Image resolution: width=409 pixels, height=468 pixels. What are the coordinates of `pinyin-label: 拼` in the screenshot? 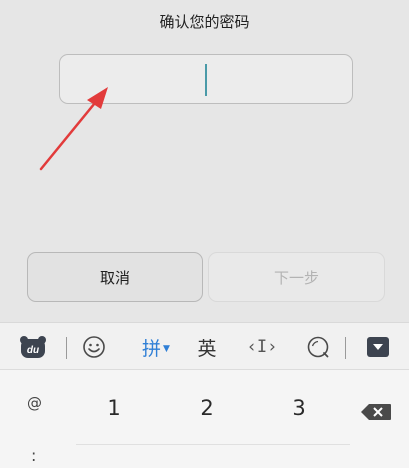 It's located at (152, 348).